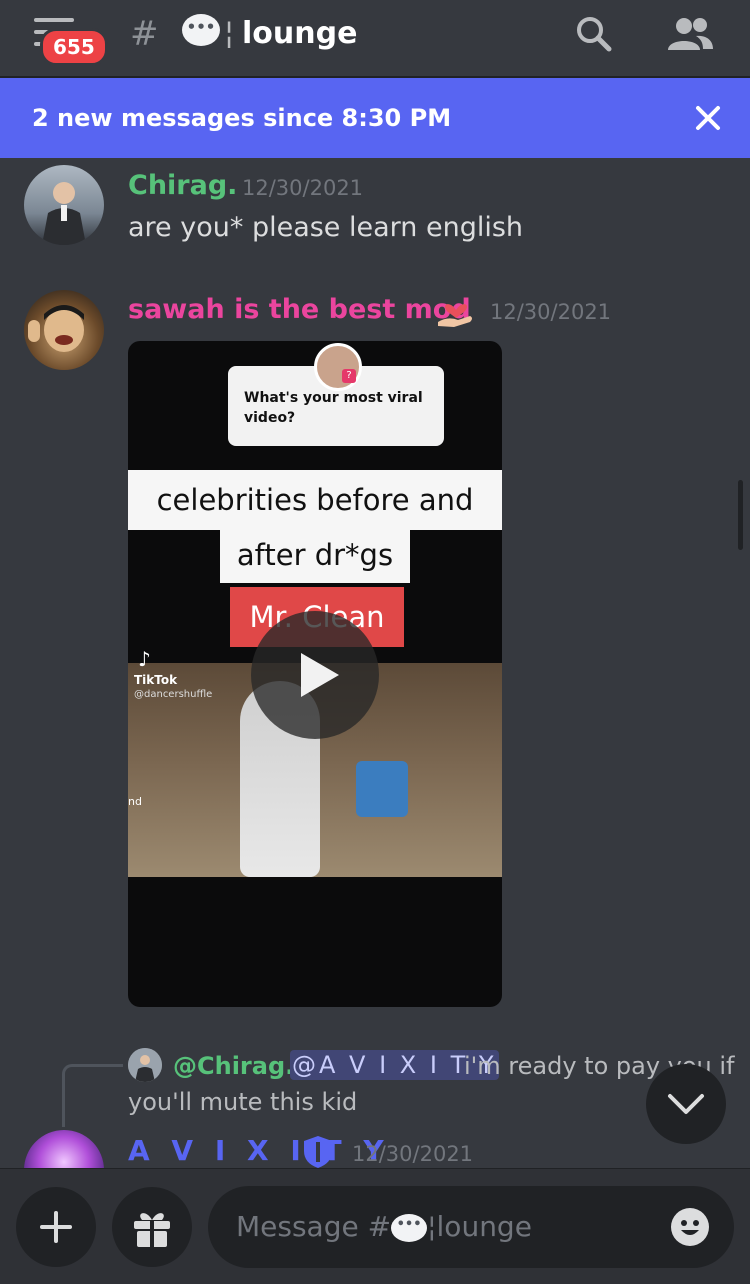 The image size is (750, 1284). I want to click on channel-name: lounge, so click(299, 33).